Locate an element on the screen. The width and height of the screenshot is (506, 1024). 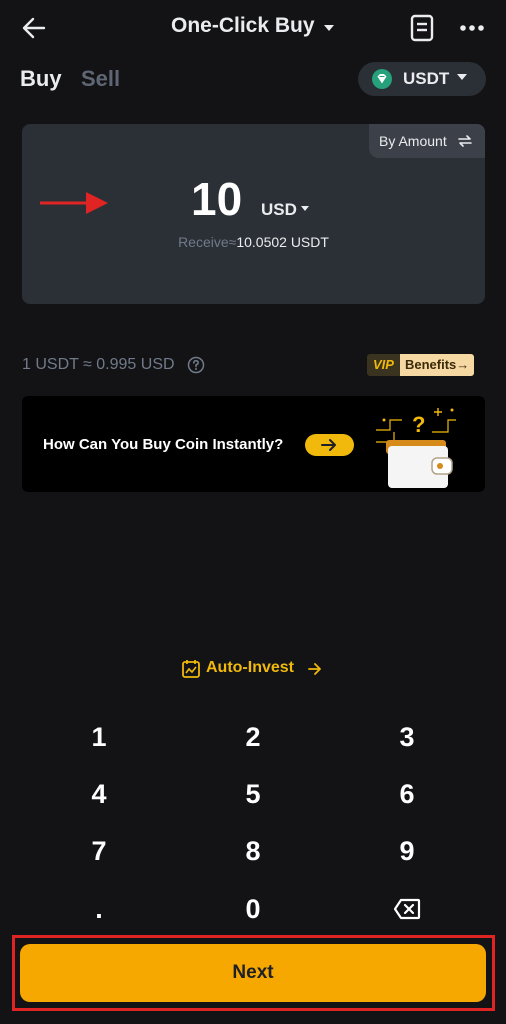
key-3: 3 is located at coordinates (407, 737).